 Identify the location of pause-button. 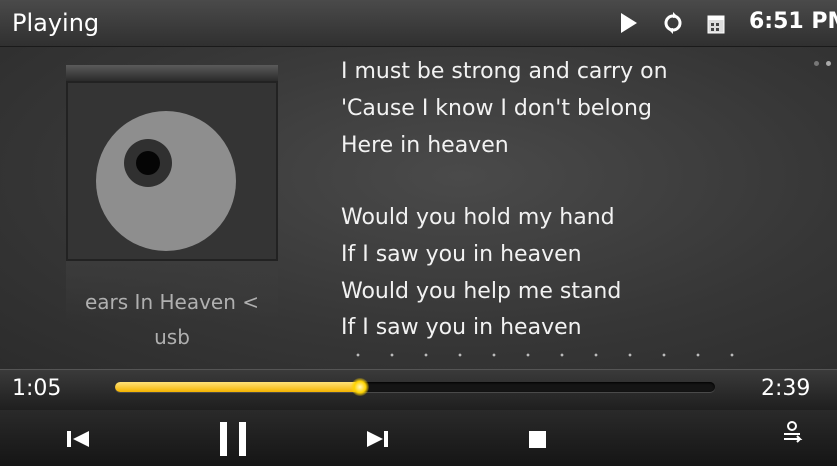
(234, 438).